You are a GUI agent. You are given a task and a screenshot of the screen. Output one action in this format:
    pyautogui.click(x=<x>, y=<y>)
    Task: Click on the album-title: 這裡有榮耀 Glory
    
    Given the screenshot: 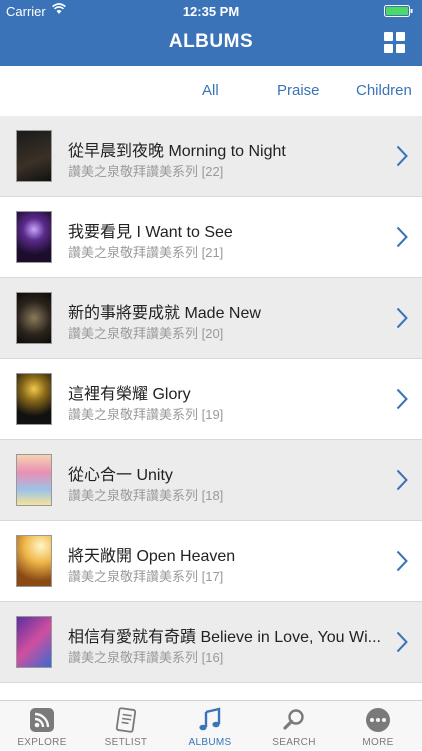 What is the action you would take?
    pyautogui.click(x=129, y=394)
    